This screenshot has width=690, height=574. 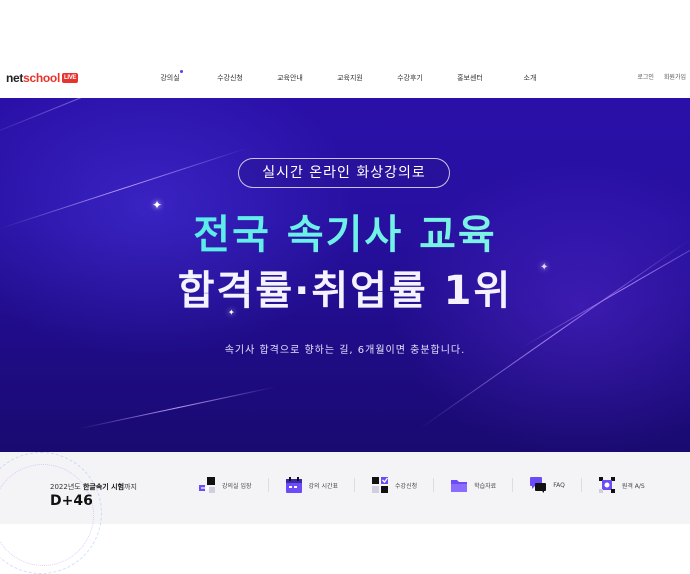 I want to click on quick-link-faq: FAQ, so click(x=547, y=485).